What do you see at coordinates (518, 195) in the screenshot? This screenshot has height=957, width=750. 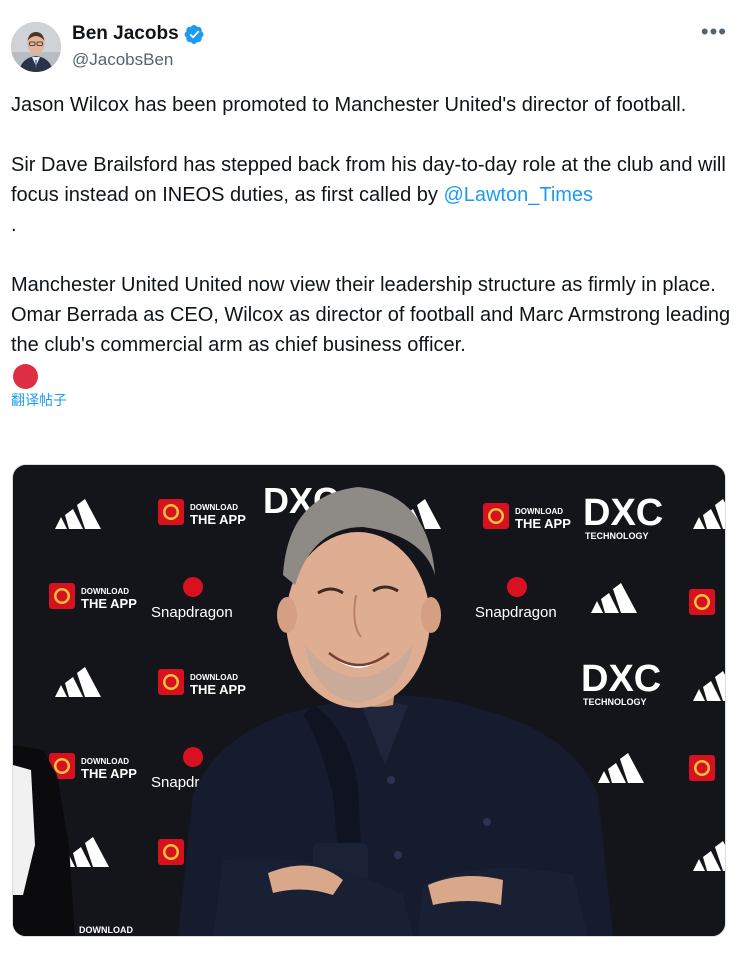 I see `mention-link: @Lawton_Times` at bounding box center [518, 195].